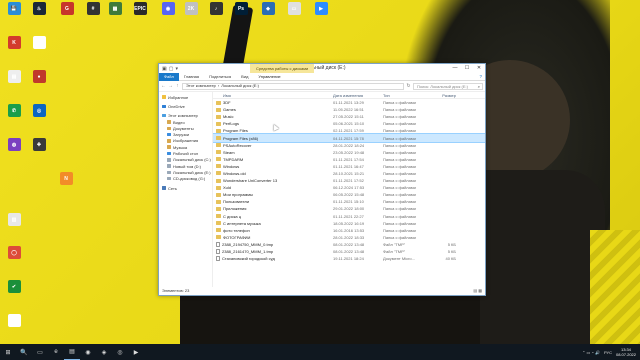 Image resolution: width=640 pixels, height=360 pixels. What do you see at coordinates (191, 77) in the screenshot?
I see `ribbon-tab-home: Главная` at bounding box center [191, 77].